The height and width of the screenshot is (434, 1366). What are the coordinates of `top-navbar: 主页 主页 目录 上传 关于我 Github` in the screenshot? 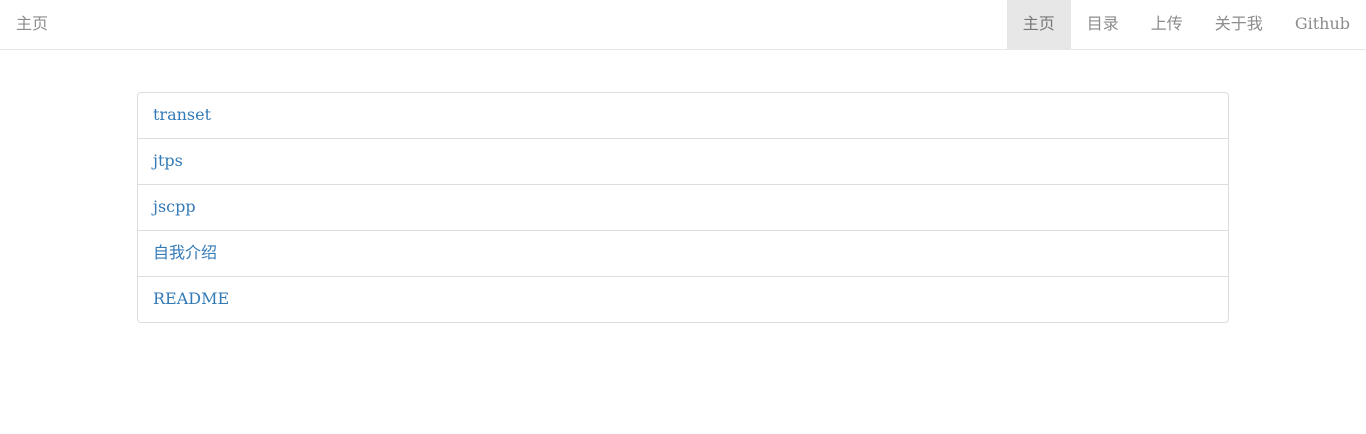 It's located at (683, 25).